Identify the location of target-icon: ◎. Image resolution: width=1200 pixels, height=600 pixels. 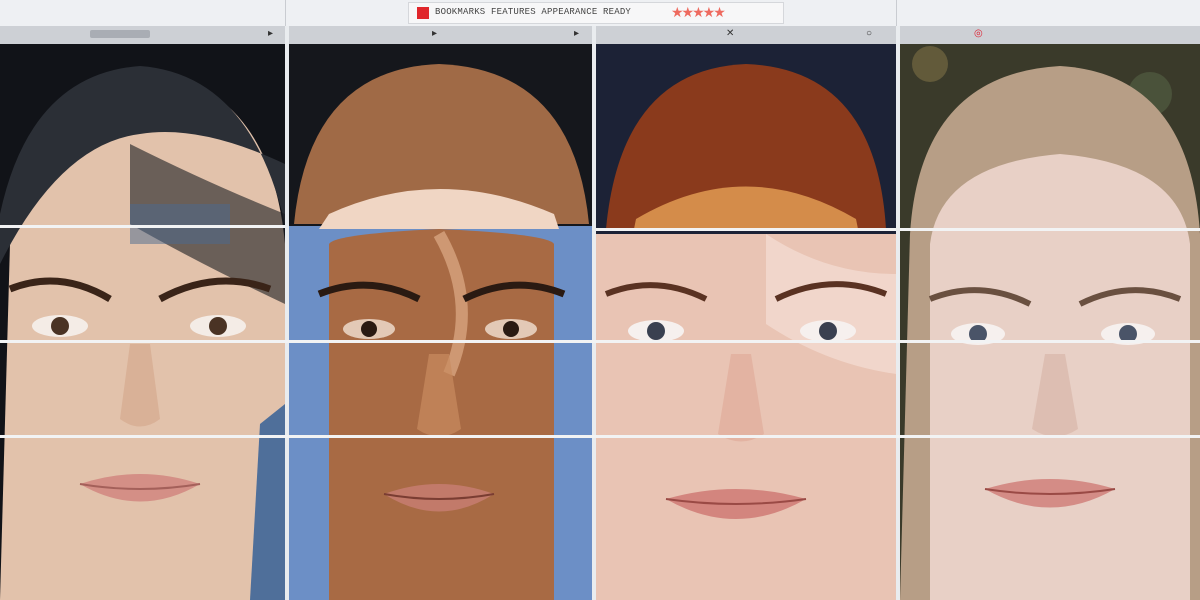
(978, 33).